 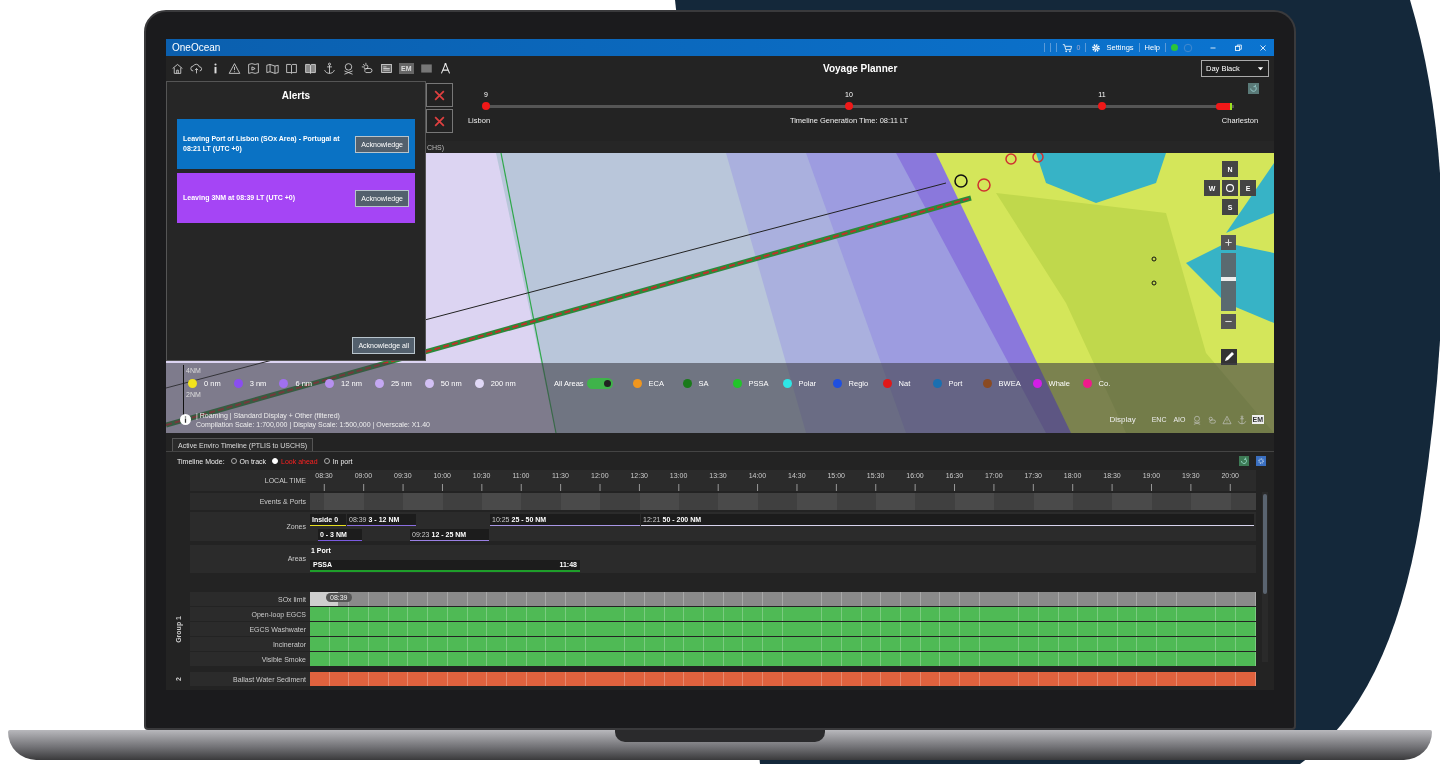 I want to click on restore-icon, so click(x=1238, y=47).